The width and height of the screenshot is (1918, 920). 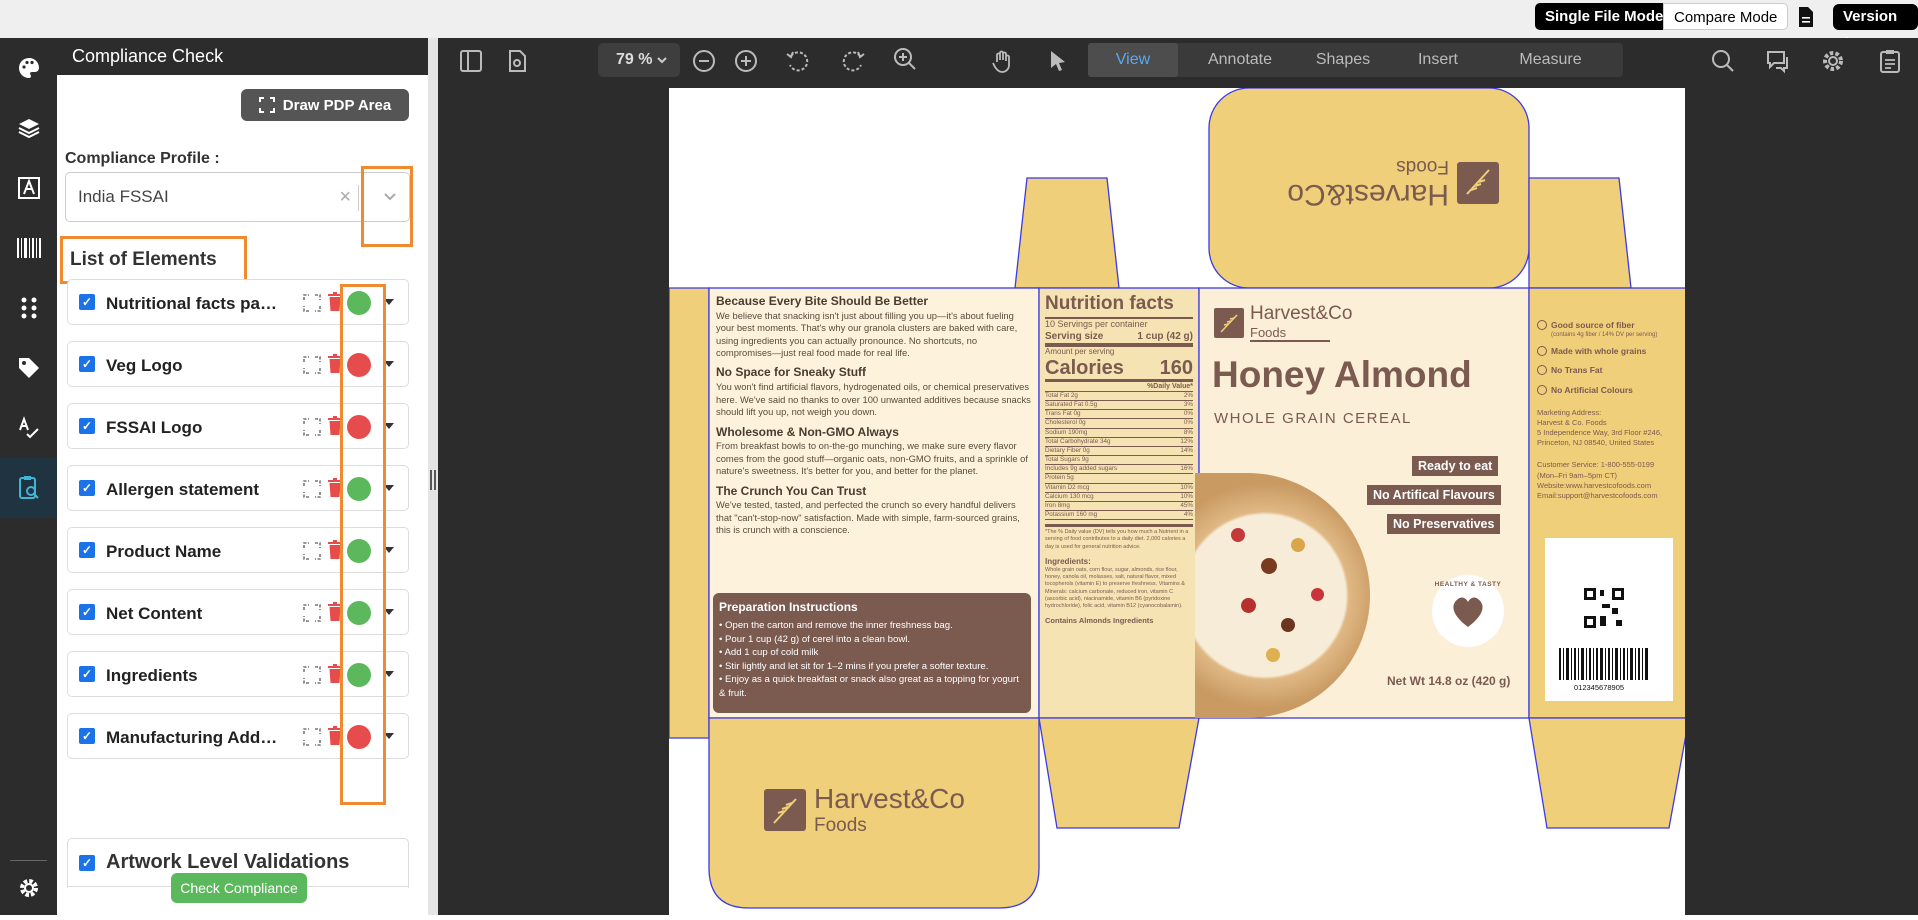 I want to click on nutrition-row: Total Fat 2g 2%, so click(x=1119, y=397).